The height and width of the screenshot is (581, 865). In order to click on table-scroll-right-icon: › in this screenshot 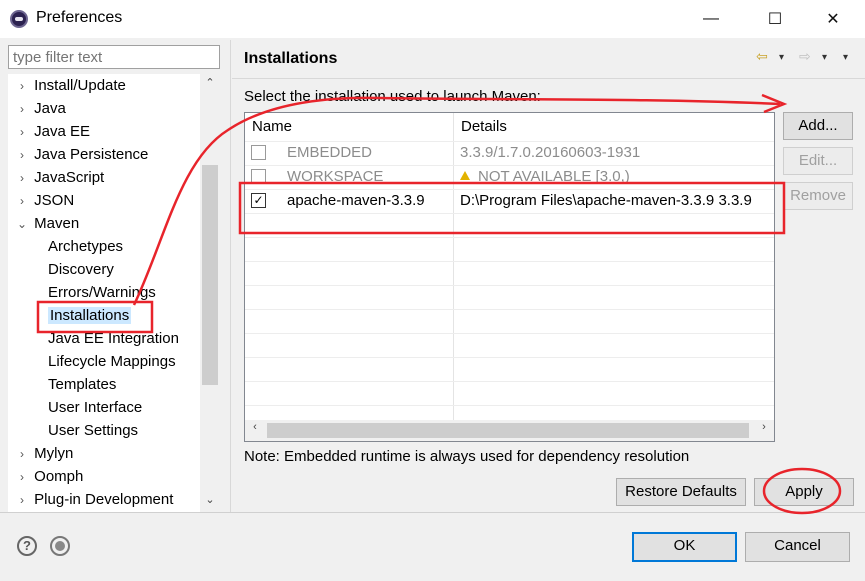, I will do `click(764, 427)`.